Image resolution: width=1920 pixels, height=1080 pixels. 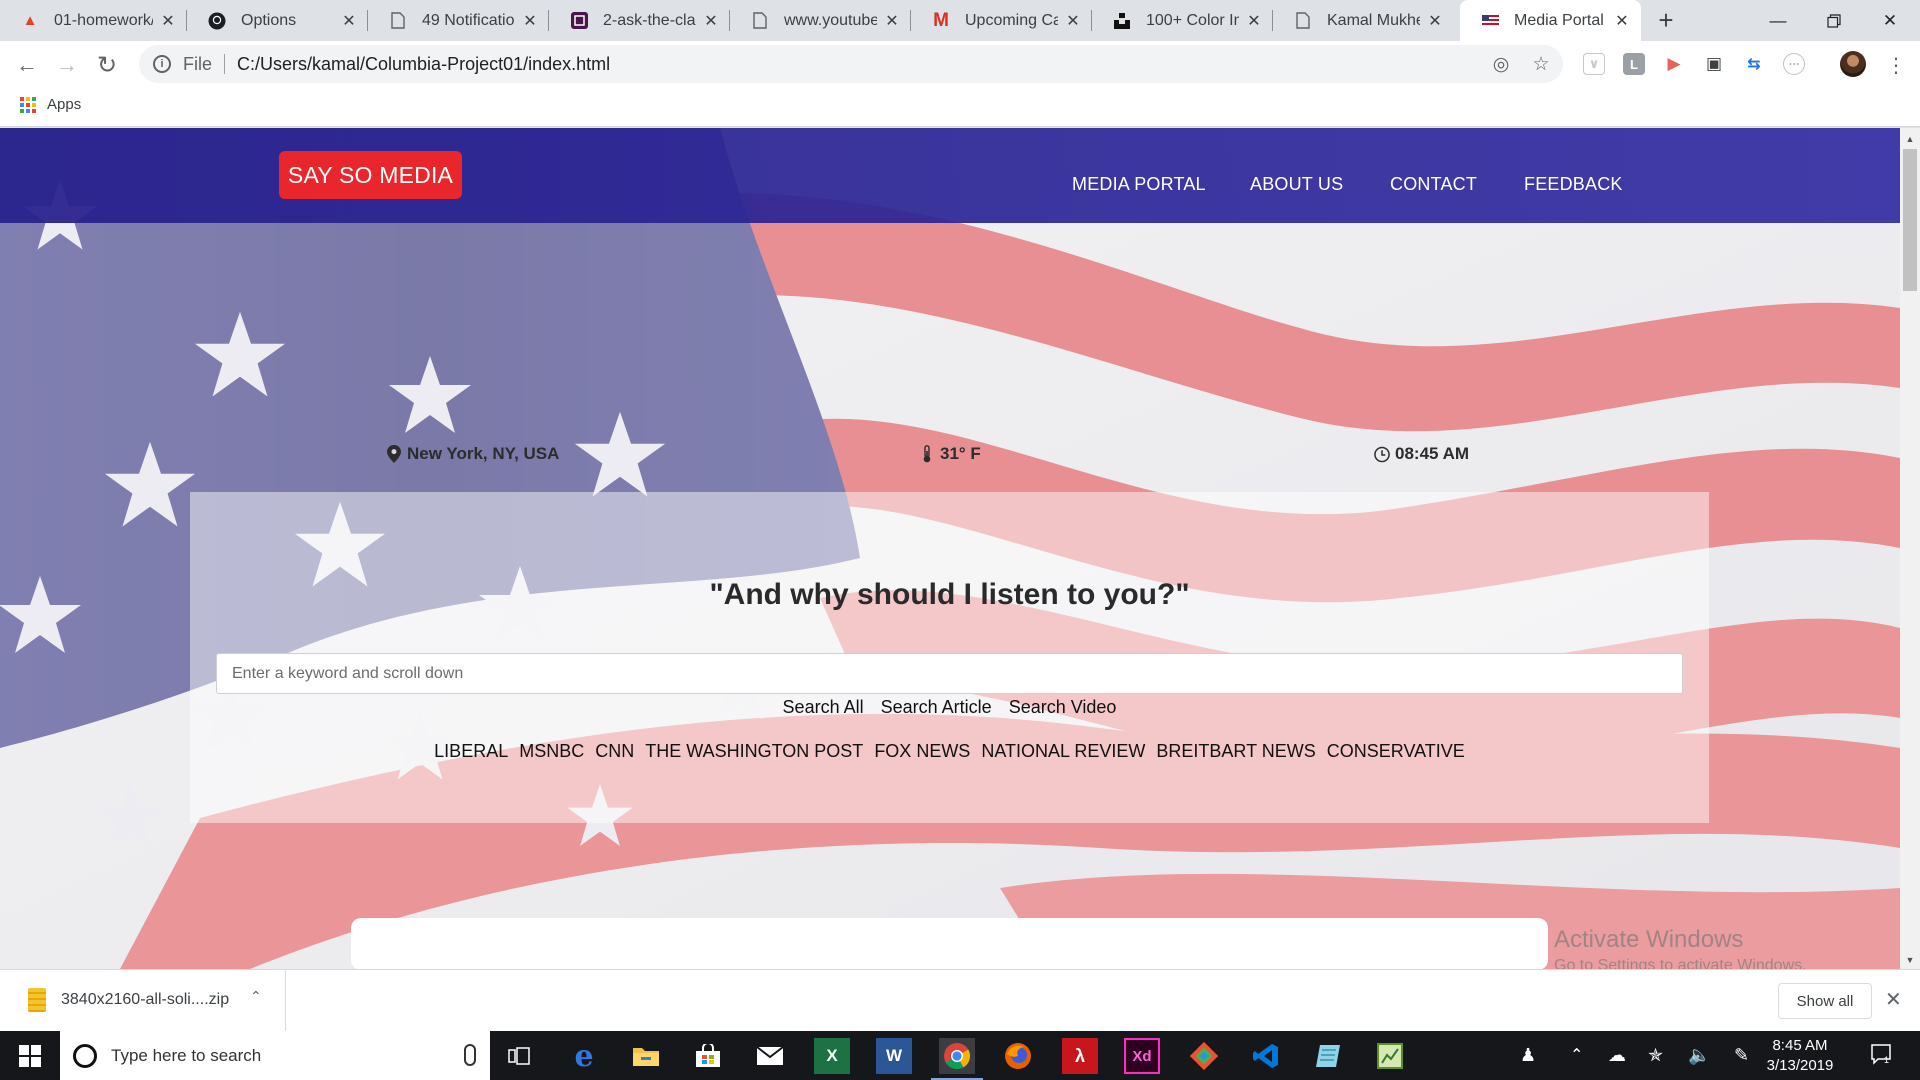 I want to click on back-button: ←, so click(x=27, y=65).